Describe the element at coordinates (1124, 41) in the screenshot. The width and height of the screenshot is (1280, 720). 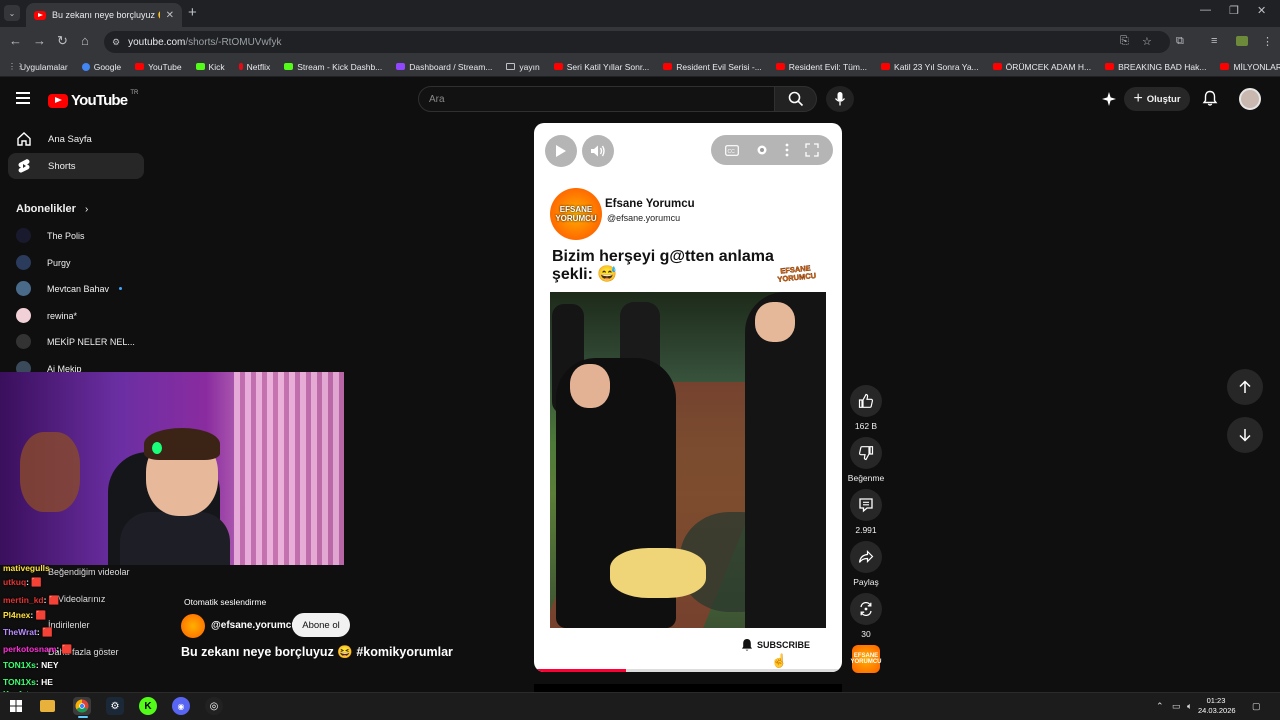
I see `install-app-icon: ⎘` at that location.